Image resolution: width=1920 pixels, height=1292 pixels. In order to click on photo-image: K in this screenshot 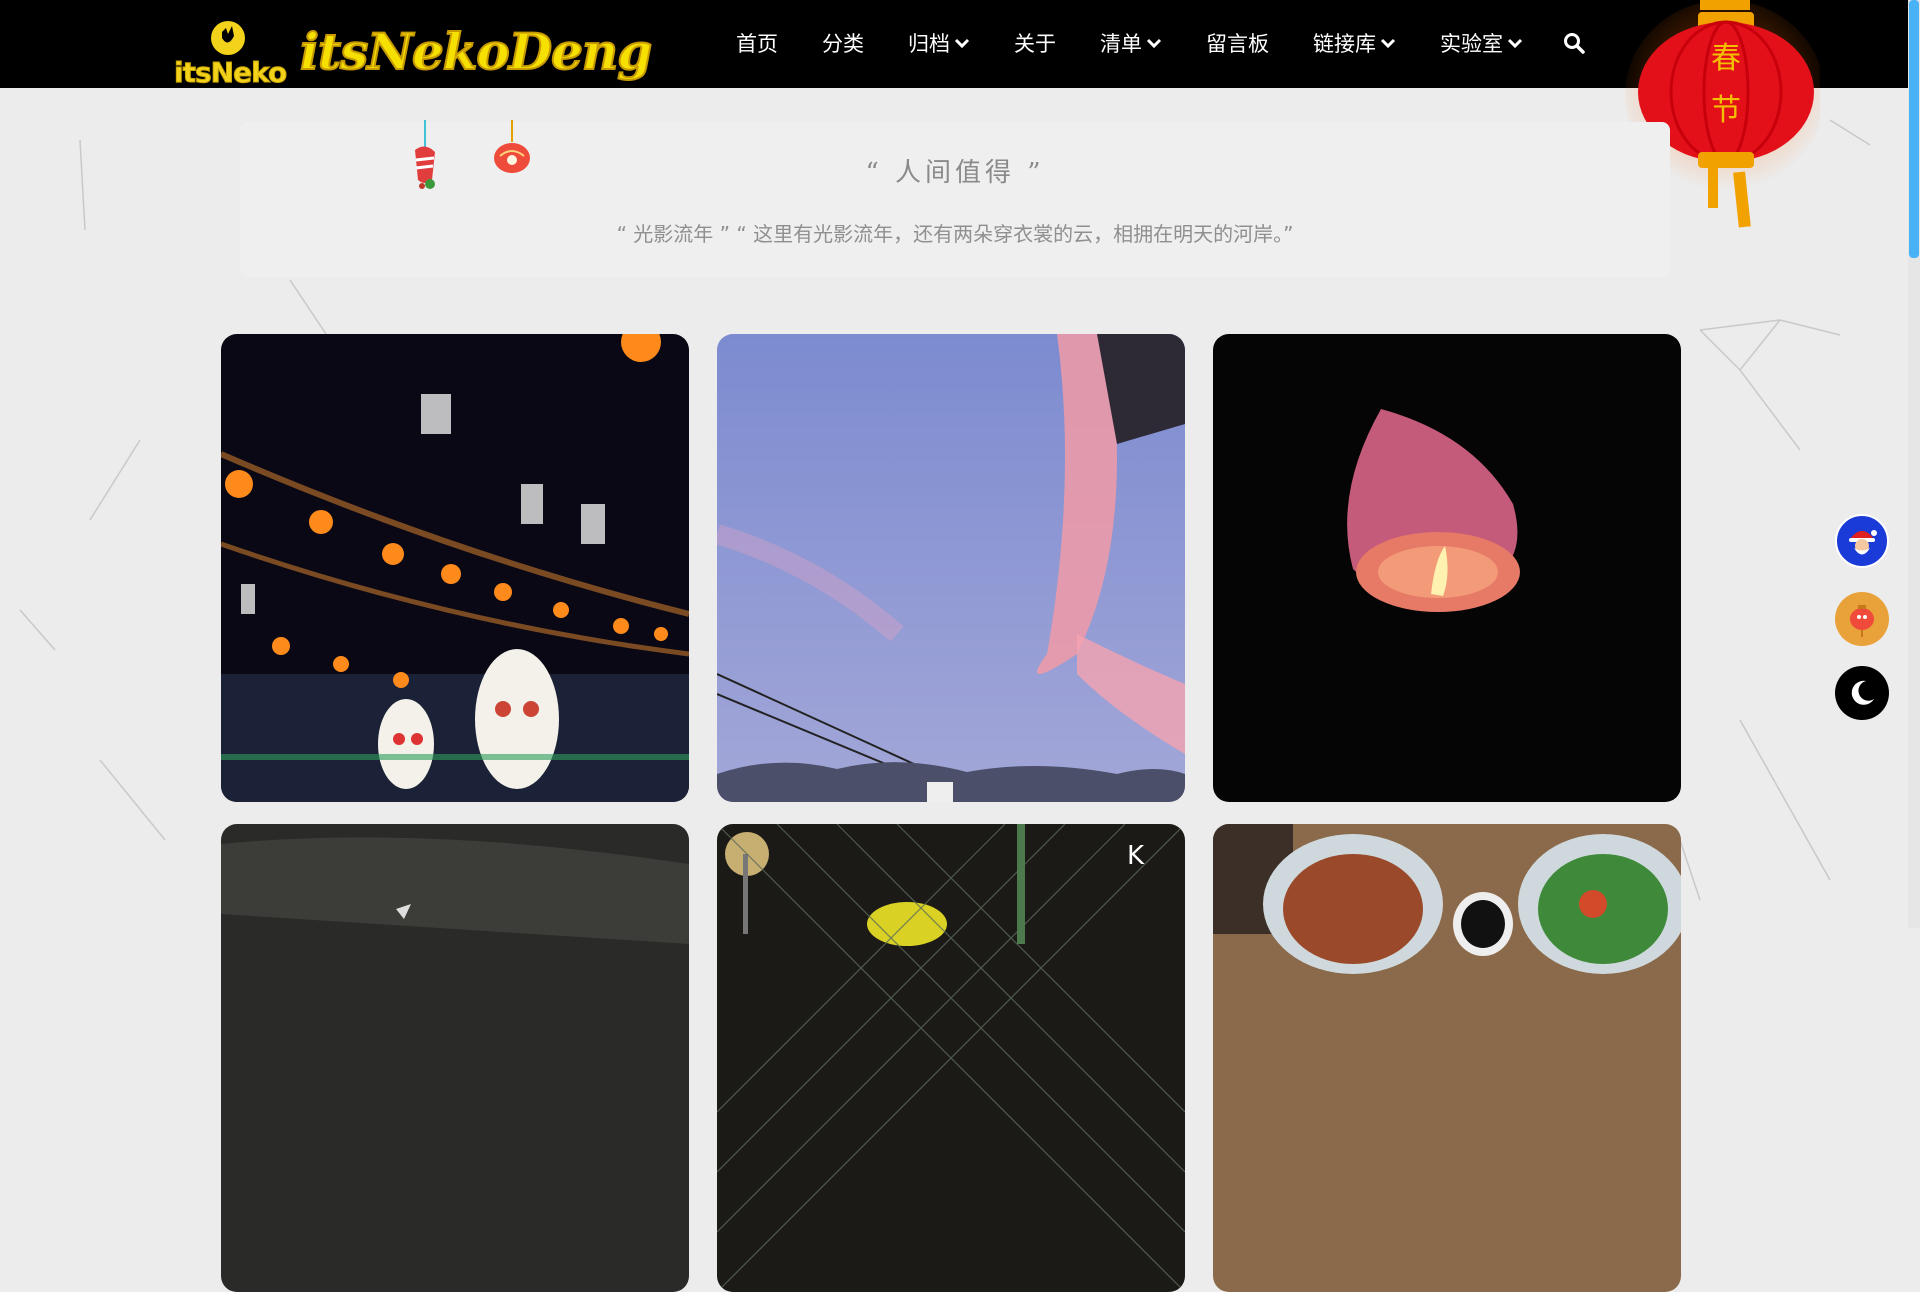, I will do `click(951, 1058)`.